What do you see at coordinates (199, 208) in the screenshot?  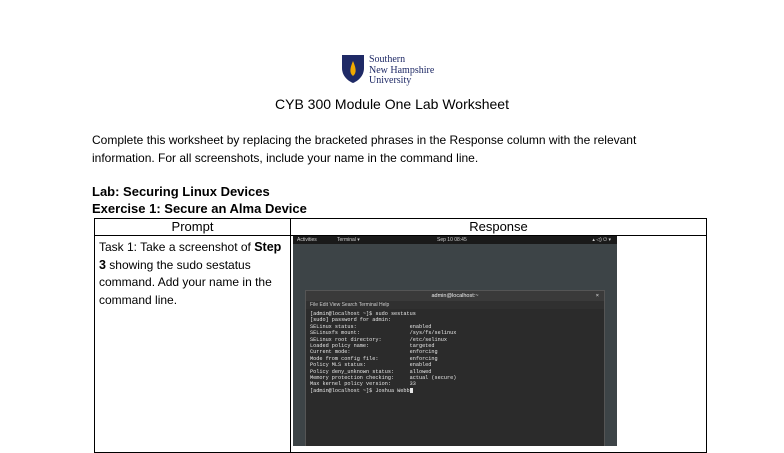 I see `exercise-heading: Exercise 1: Secure an Alma Device` at bounding box center [199, 208].